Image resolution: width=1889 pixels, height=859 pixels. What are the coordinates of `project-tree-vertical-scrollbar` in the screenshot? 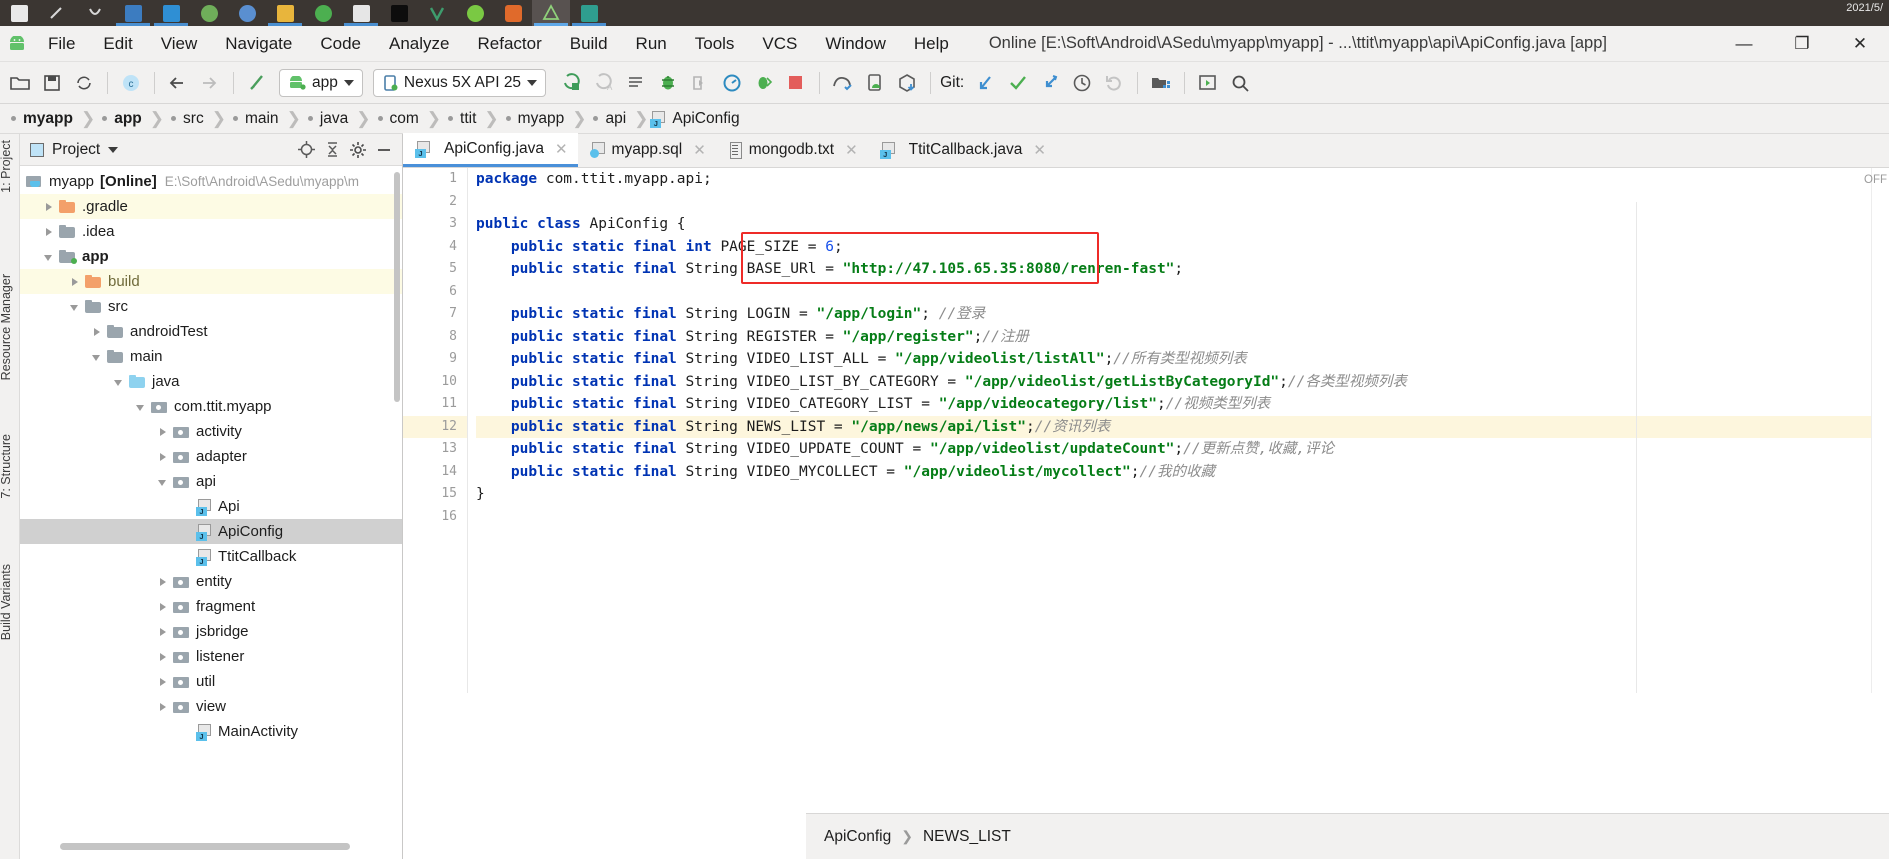 It's located at (397, 287).